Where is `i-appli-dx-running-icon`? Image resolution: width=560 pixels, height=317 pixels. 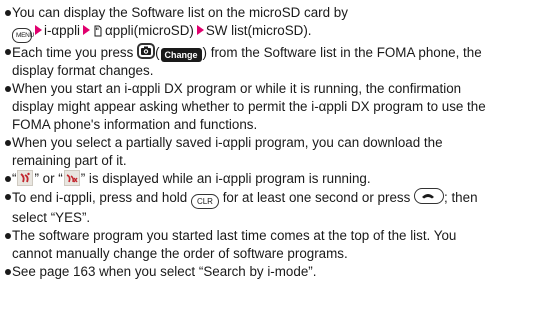 i-appli-dx-running-icon is located at coordinates (71, 178).